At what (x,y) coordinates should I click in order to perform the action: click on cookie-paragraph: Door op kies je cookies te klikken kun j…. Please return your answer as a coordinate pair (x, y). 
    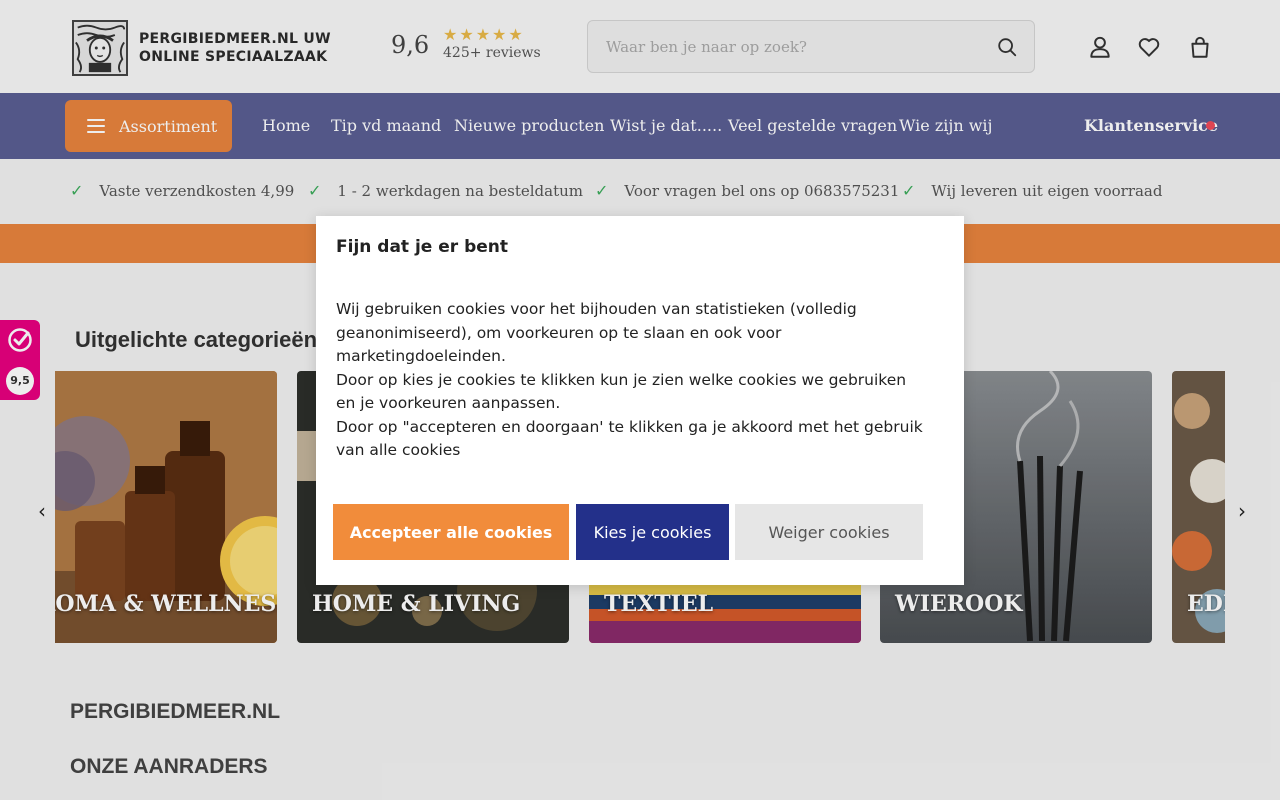
    Looking at the image, I should click on (621, 391).